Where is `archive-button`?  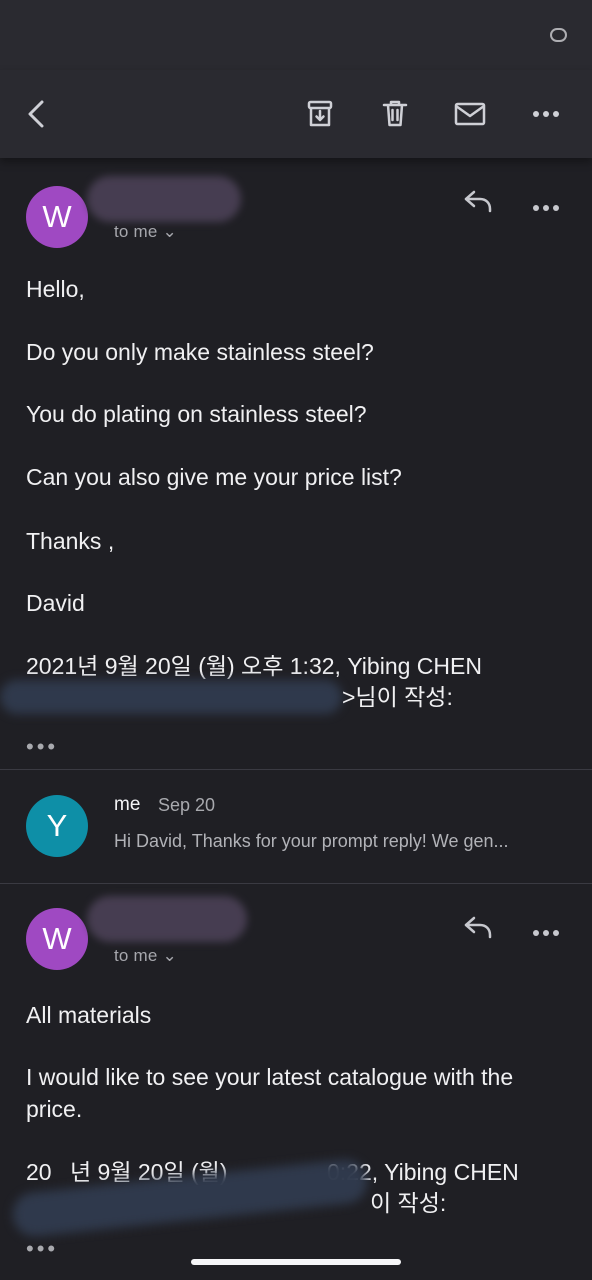 archive-button is located at coordinates (320, 114).